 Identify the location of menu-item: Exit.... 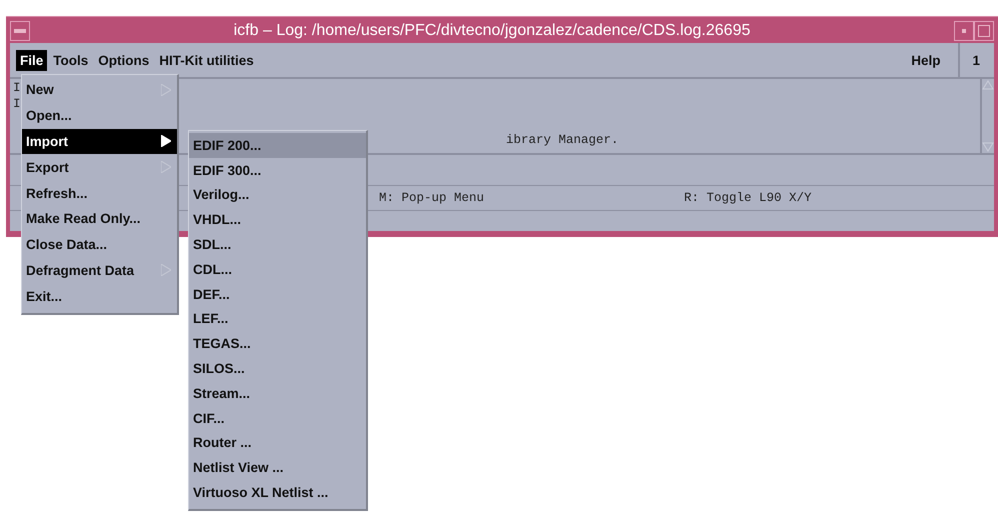
(99, 296).